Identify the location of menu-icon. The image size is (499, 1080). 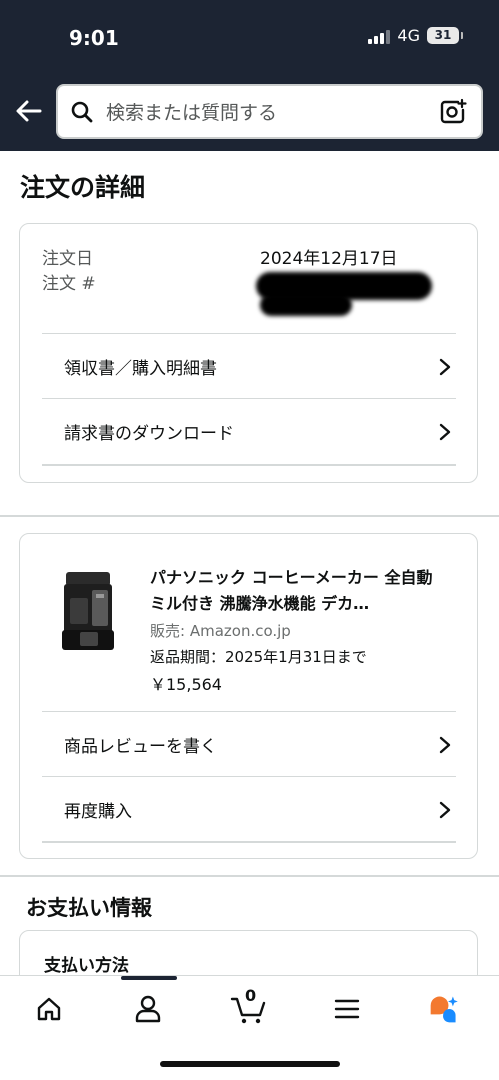
(347, 1009).